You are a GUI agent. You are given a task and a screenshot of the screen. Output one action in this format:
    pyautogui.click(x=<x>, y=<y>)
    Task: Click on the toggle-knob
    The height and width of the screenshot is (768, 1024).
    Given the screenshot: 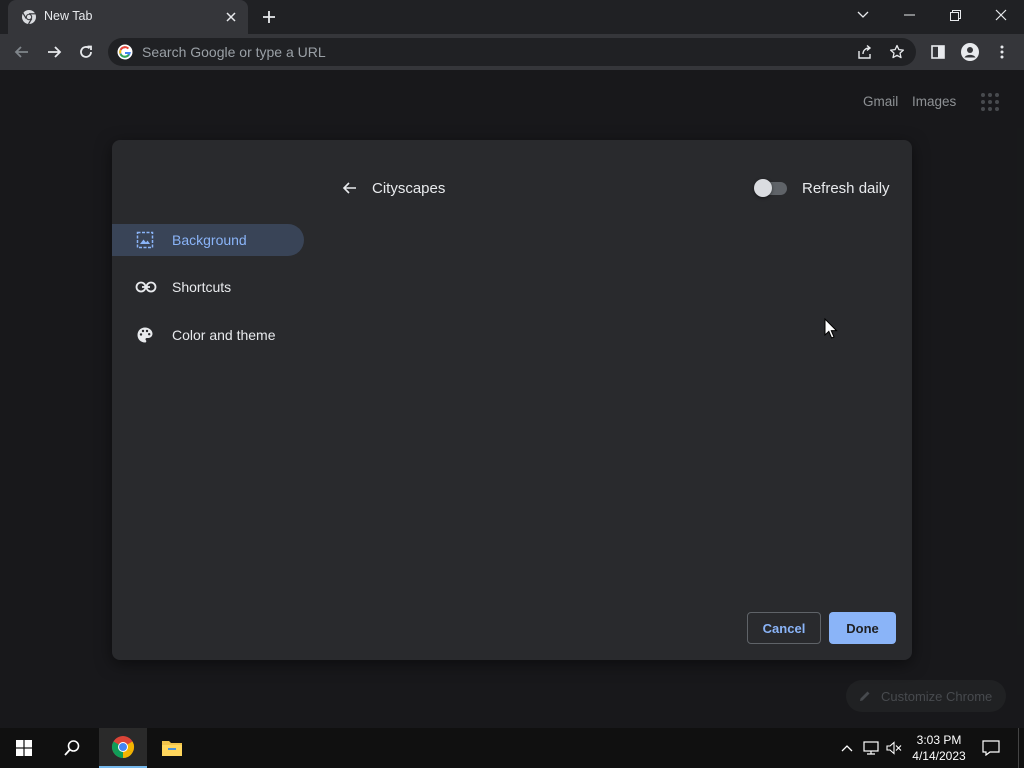 What is the action you would take?
    pyautogui.click(x=763, y=188)
    